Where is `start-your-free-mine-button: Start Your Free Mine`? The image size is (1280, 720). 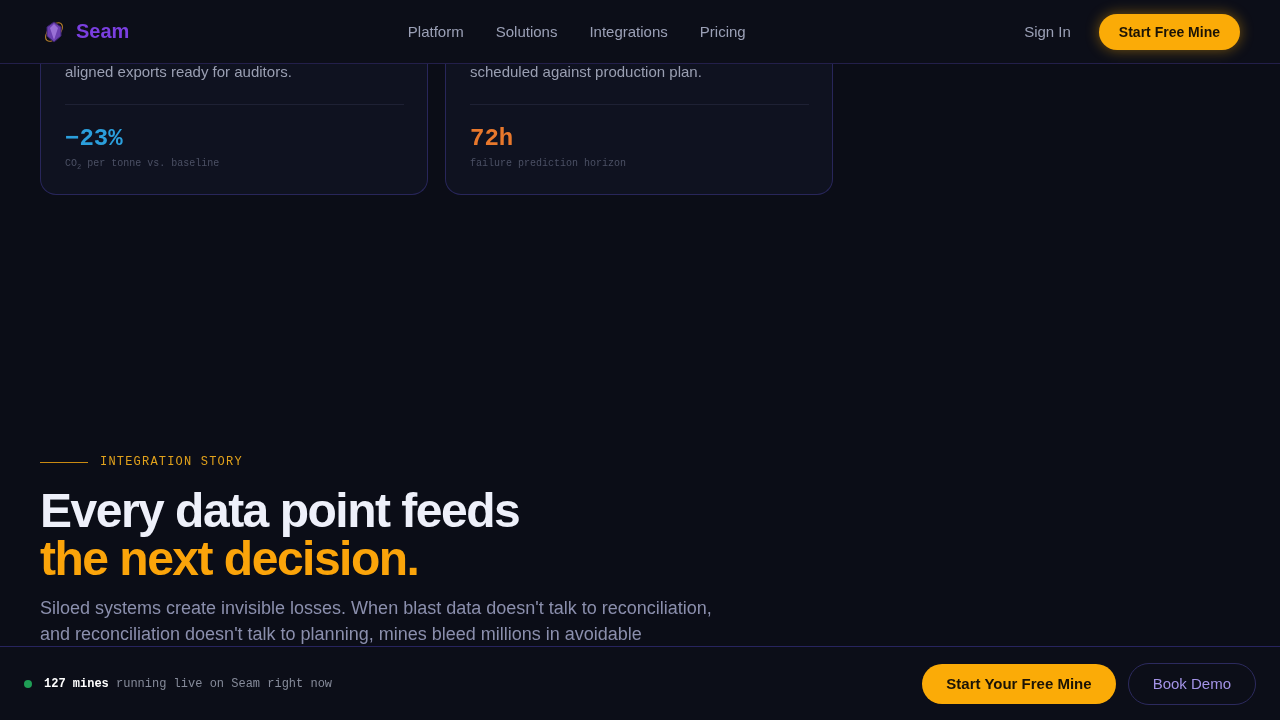
start-your-free-mine-button: Start Your Free Mine is located at coordinates (1019, 683).